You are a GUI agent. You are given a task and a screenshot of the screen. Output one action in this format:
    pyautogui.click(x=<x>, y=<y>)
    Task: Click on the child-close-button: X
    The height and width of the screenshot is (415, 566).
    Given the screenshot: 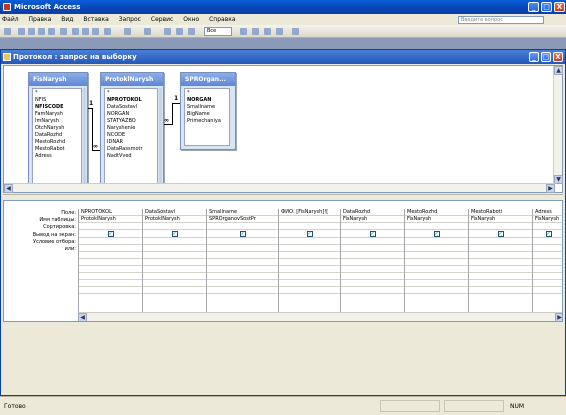 What is the action you would take?
    pyautogui.click(x=558, y=57)
    